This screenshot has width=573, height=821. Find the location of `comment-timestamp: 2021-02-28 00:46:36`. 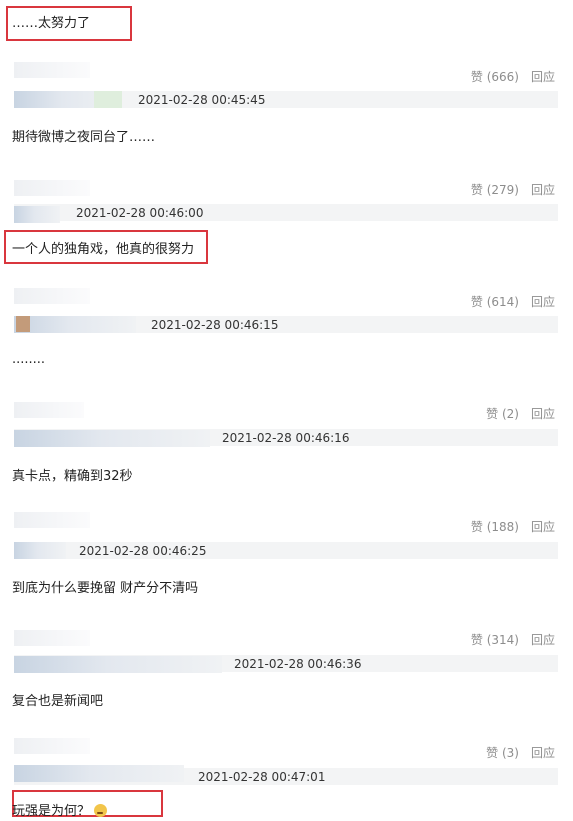

comment-timestamp: 2021-02-28 00:46:36 is located at coordinates (298, 664).